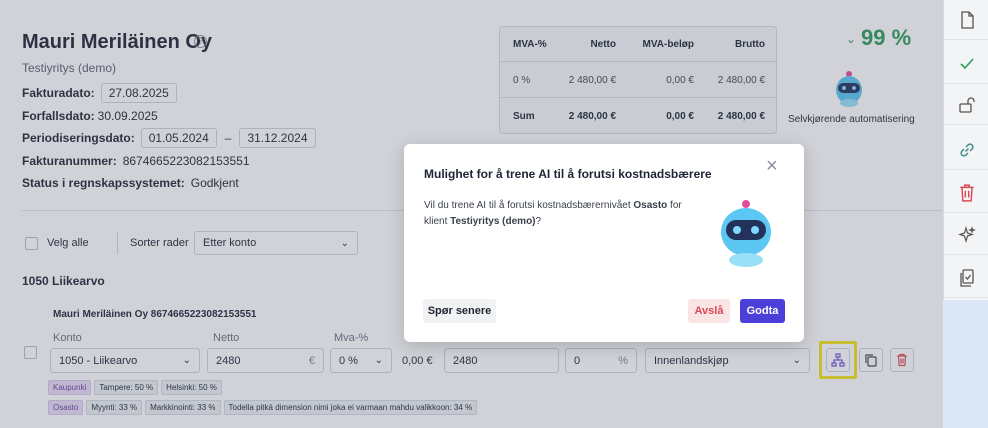  I want to click on decline-button: Avslå, so click(709, 311).